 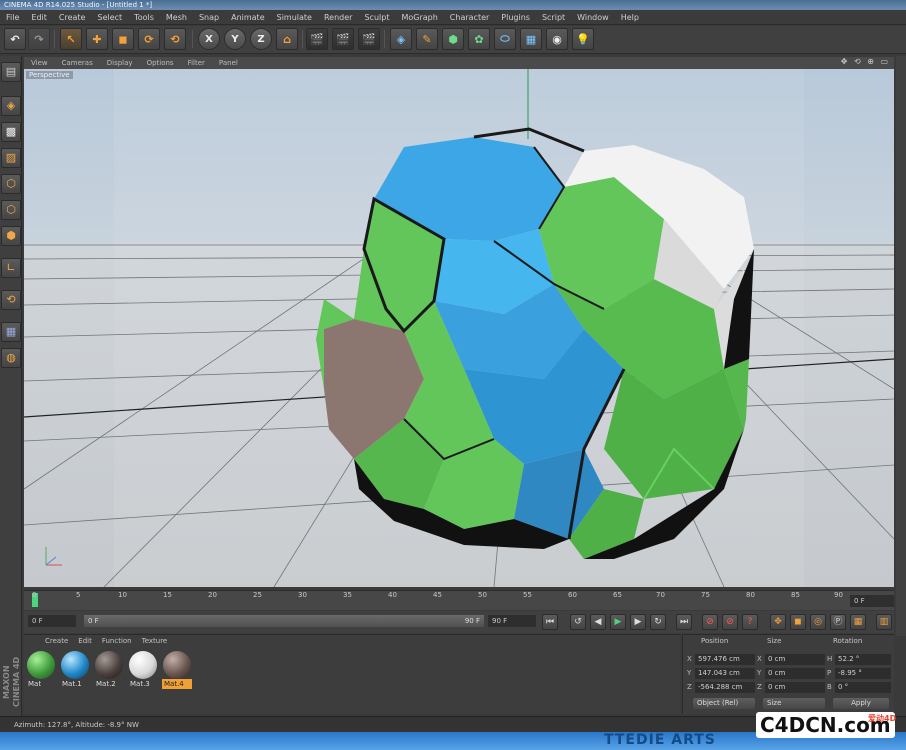 I want to click on snap-button: ▦, so click(x=11, y=332).